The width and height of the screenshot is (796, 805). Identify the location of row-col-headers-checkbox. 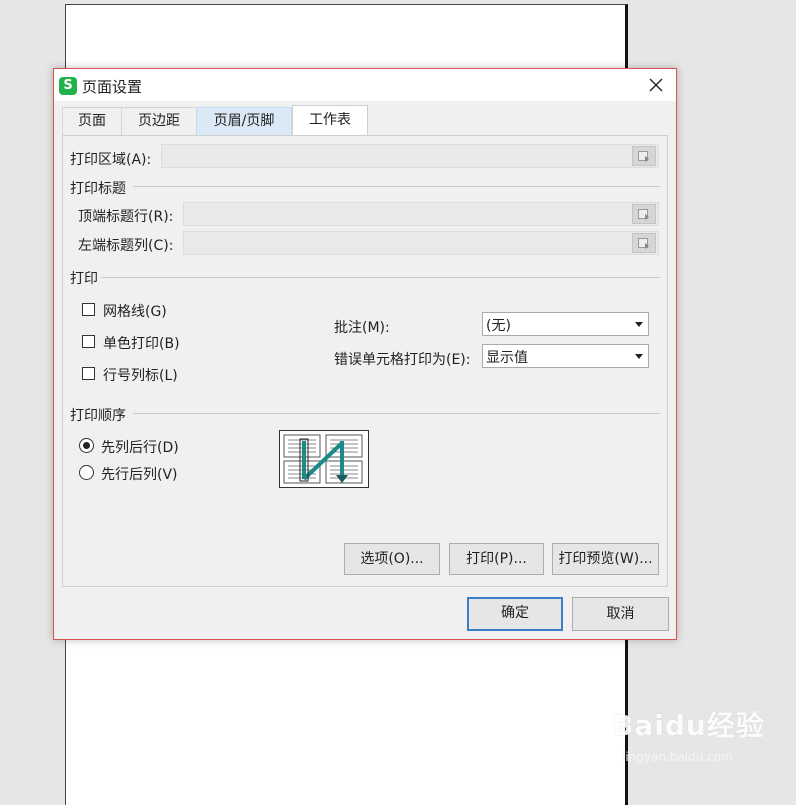
(88, 373).